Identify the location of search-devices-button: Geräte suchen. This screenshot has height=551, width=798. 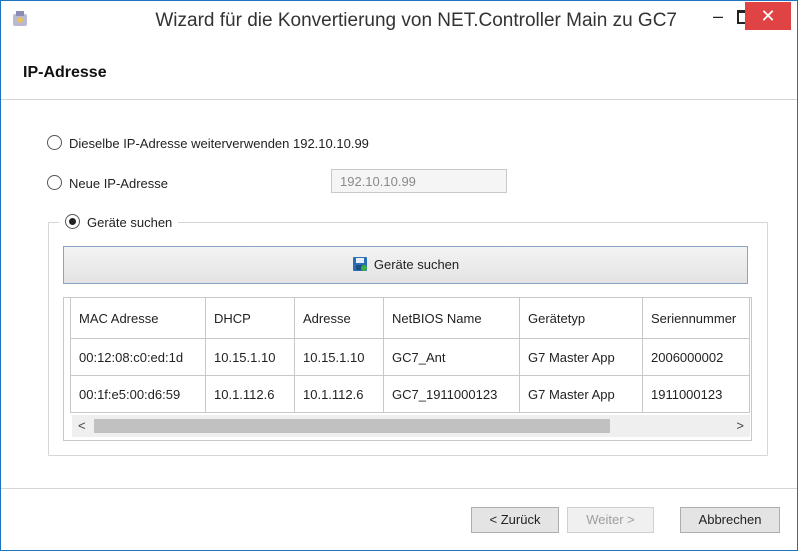
(405, 265).